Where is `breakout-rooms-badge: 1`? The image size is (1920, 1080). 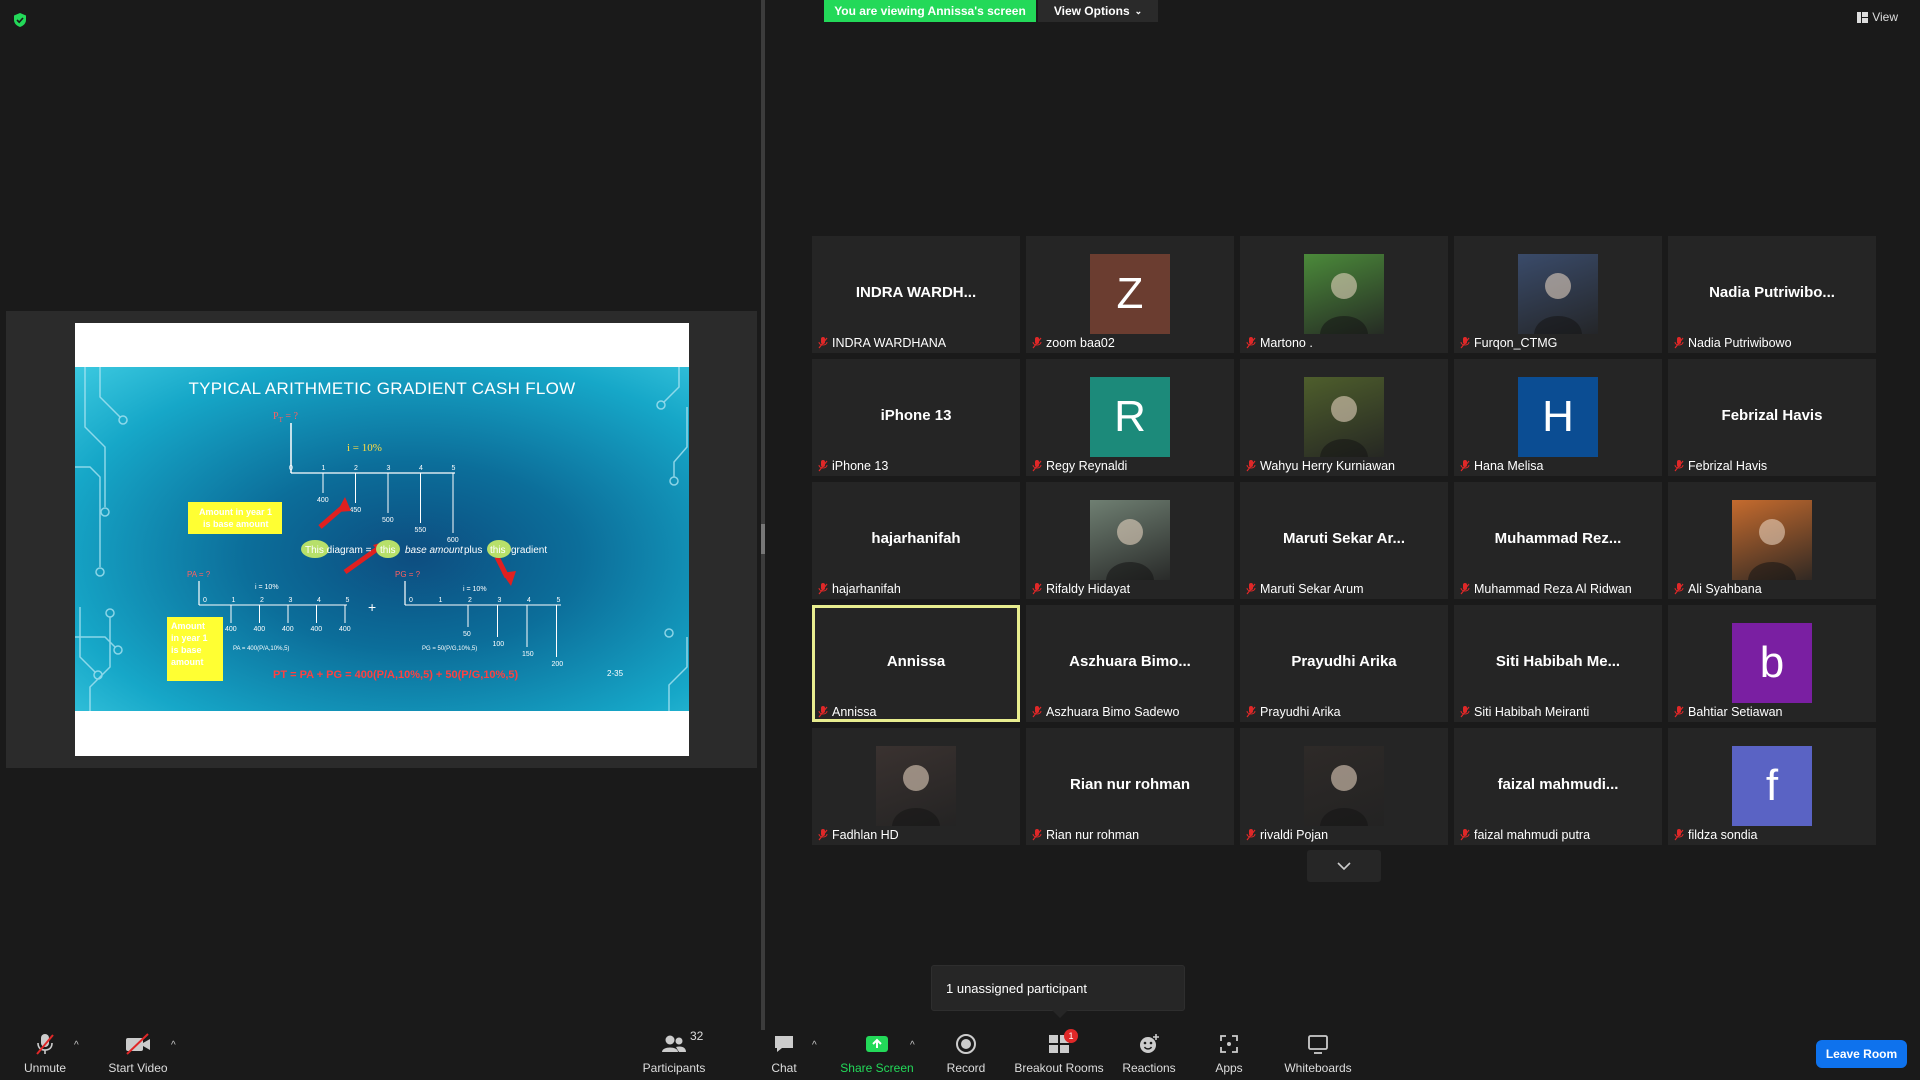
breakout-rooms-badge: 1 is located at coordinates (1071, 1036).